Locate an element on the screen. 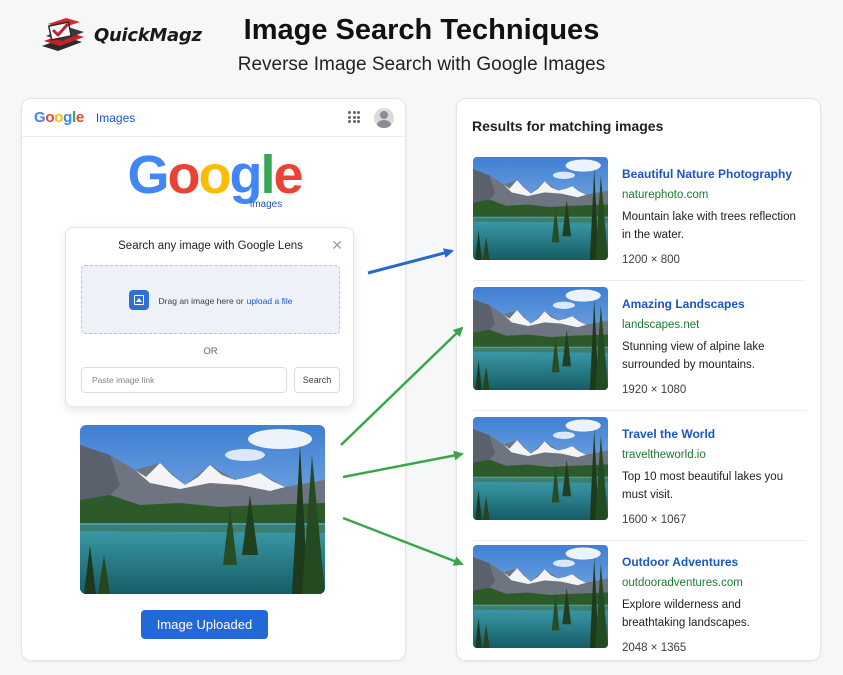  images-link: Images is located at coordinates (115, 118).